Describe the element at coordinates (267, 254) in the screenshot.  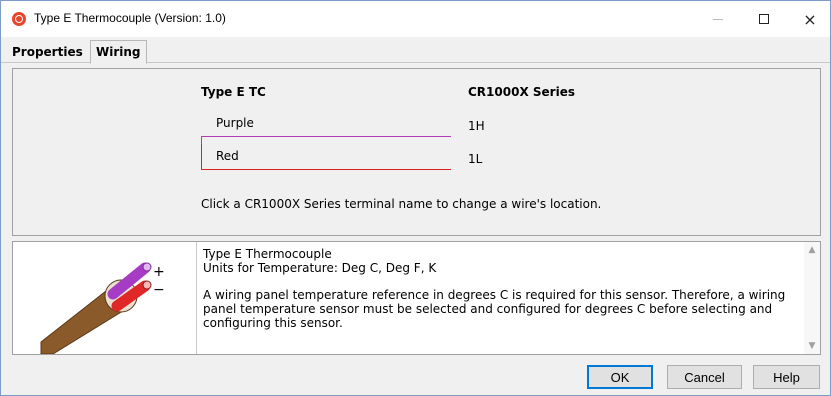
I see `description-title: Type E Thermocouple` at that location.